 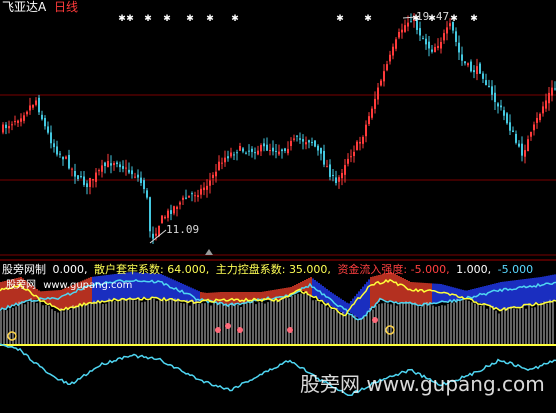 What do you see at coordinates (433, 16) in the screenshot?
I see `high-price-value: 19.47` at bounding box center [433, 16].